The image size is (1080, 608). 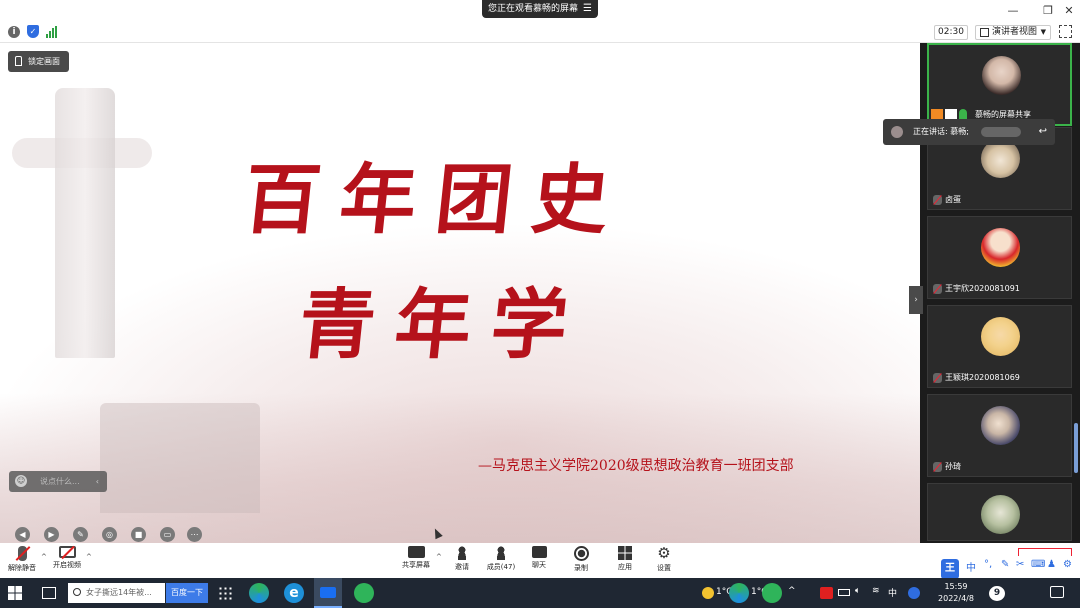 I want to click on battery-icon, so click(x=844, y=592).